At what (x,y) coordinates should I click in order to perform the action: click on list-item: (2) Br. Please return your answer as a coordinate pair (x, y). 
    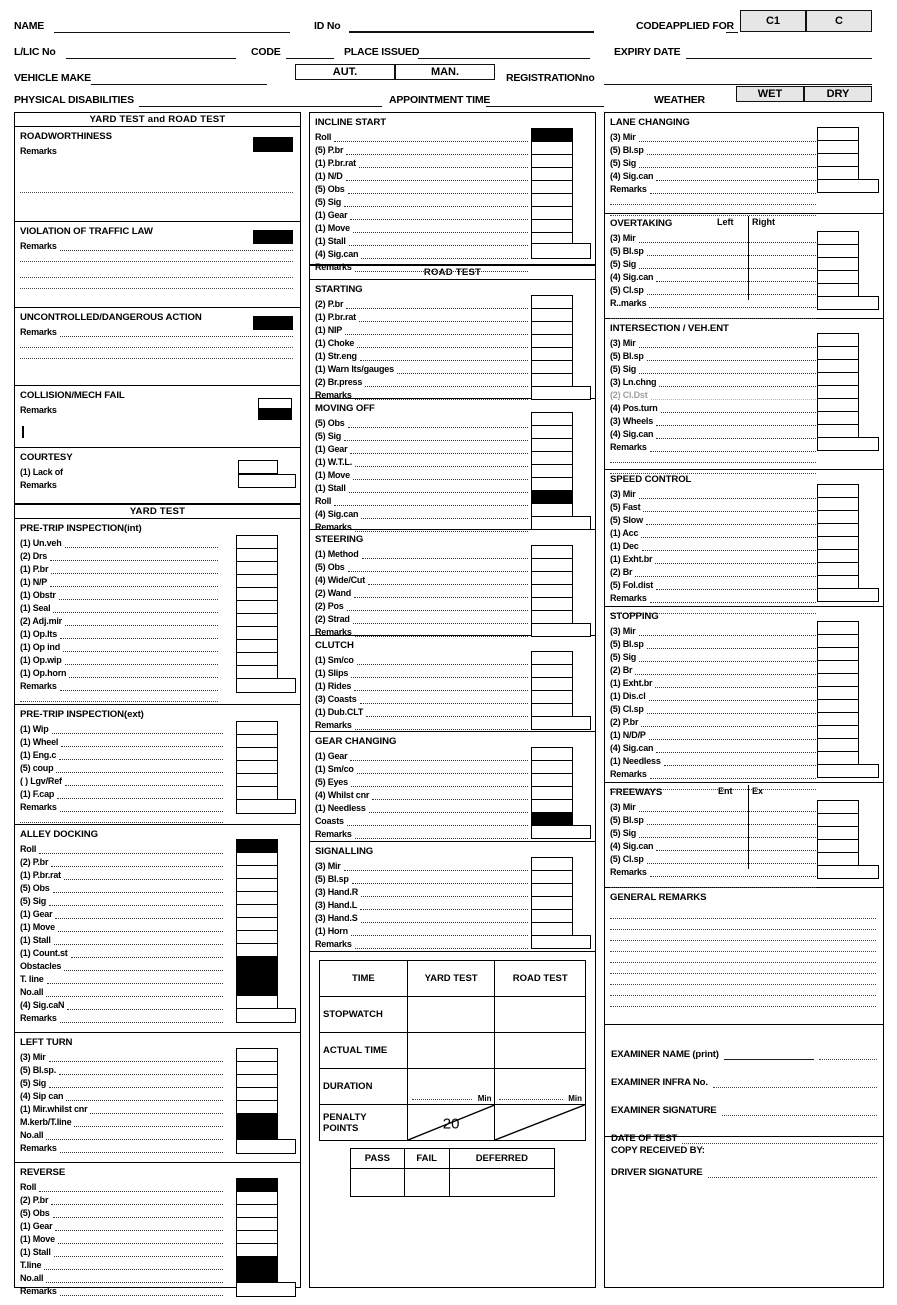
    Looking at the image, I should click on (714, 570).